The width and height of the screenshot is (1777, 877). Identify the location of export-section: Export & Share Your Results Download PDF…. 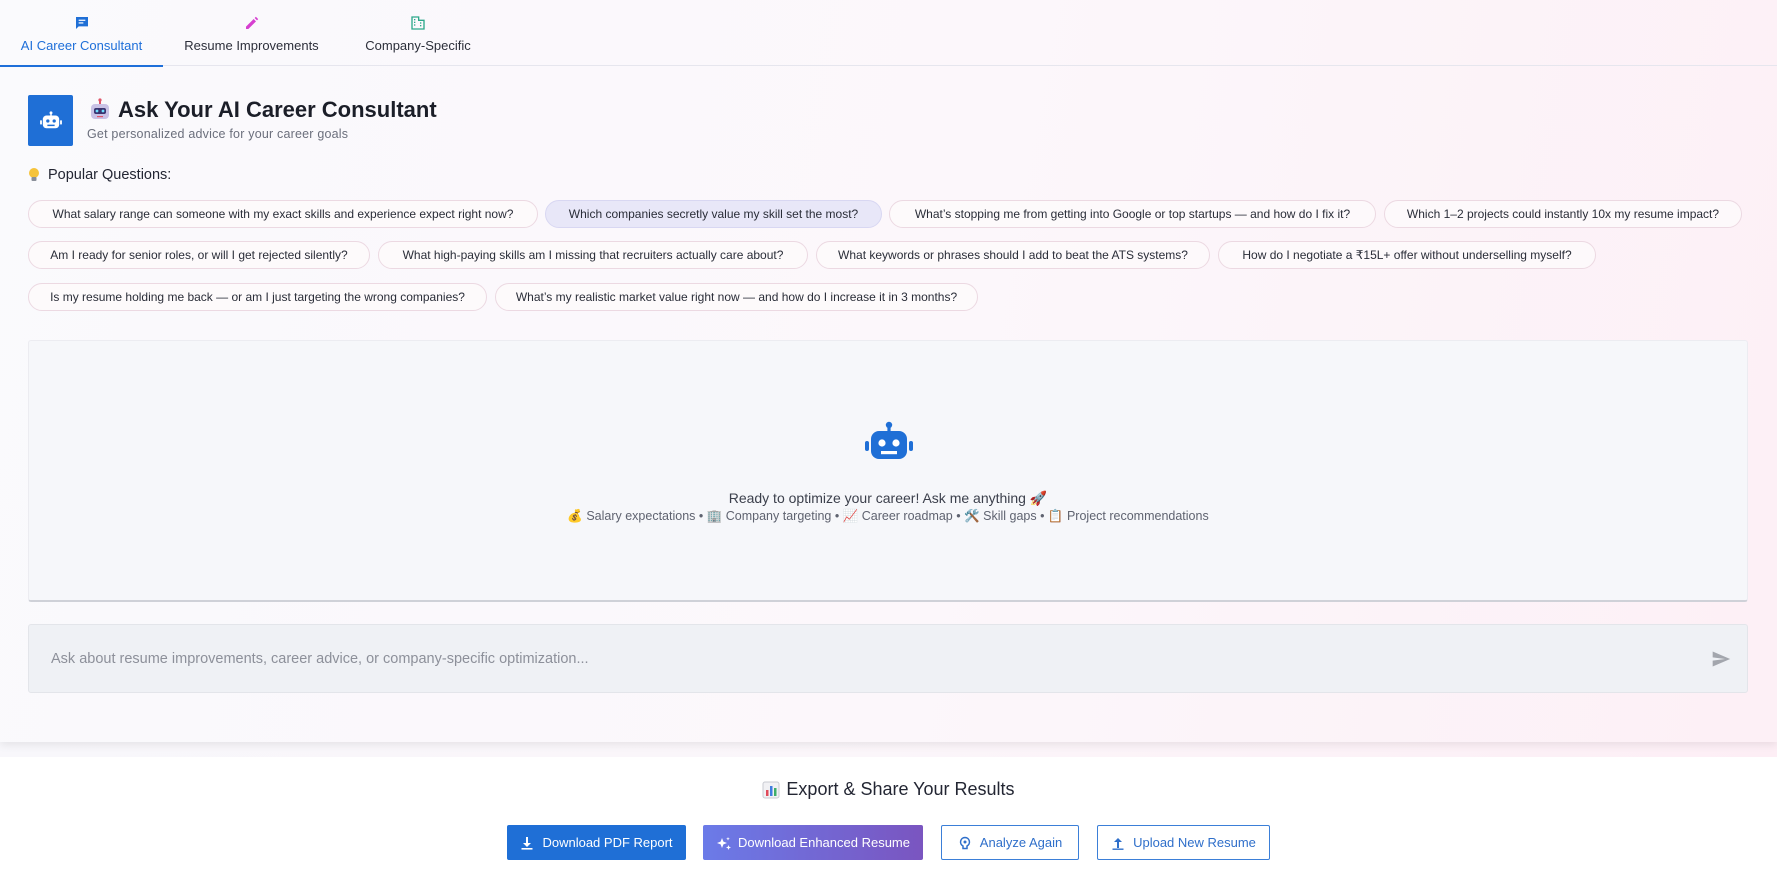
(888, 817).